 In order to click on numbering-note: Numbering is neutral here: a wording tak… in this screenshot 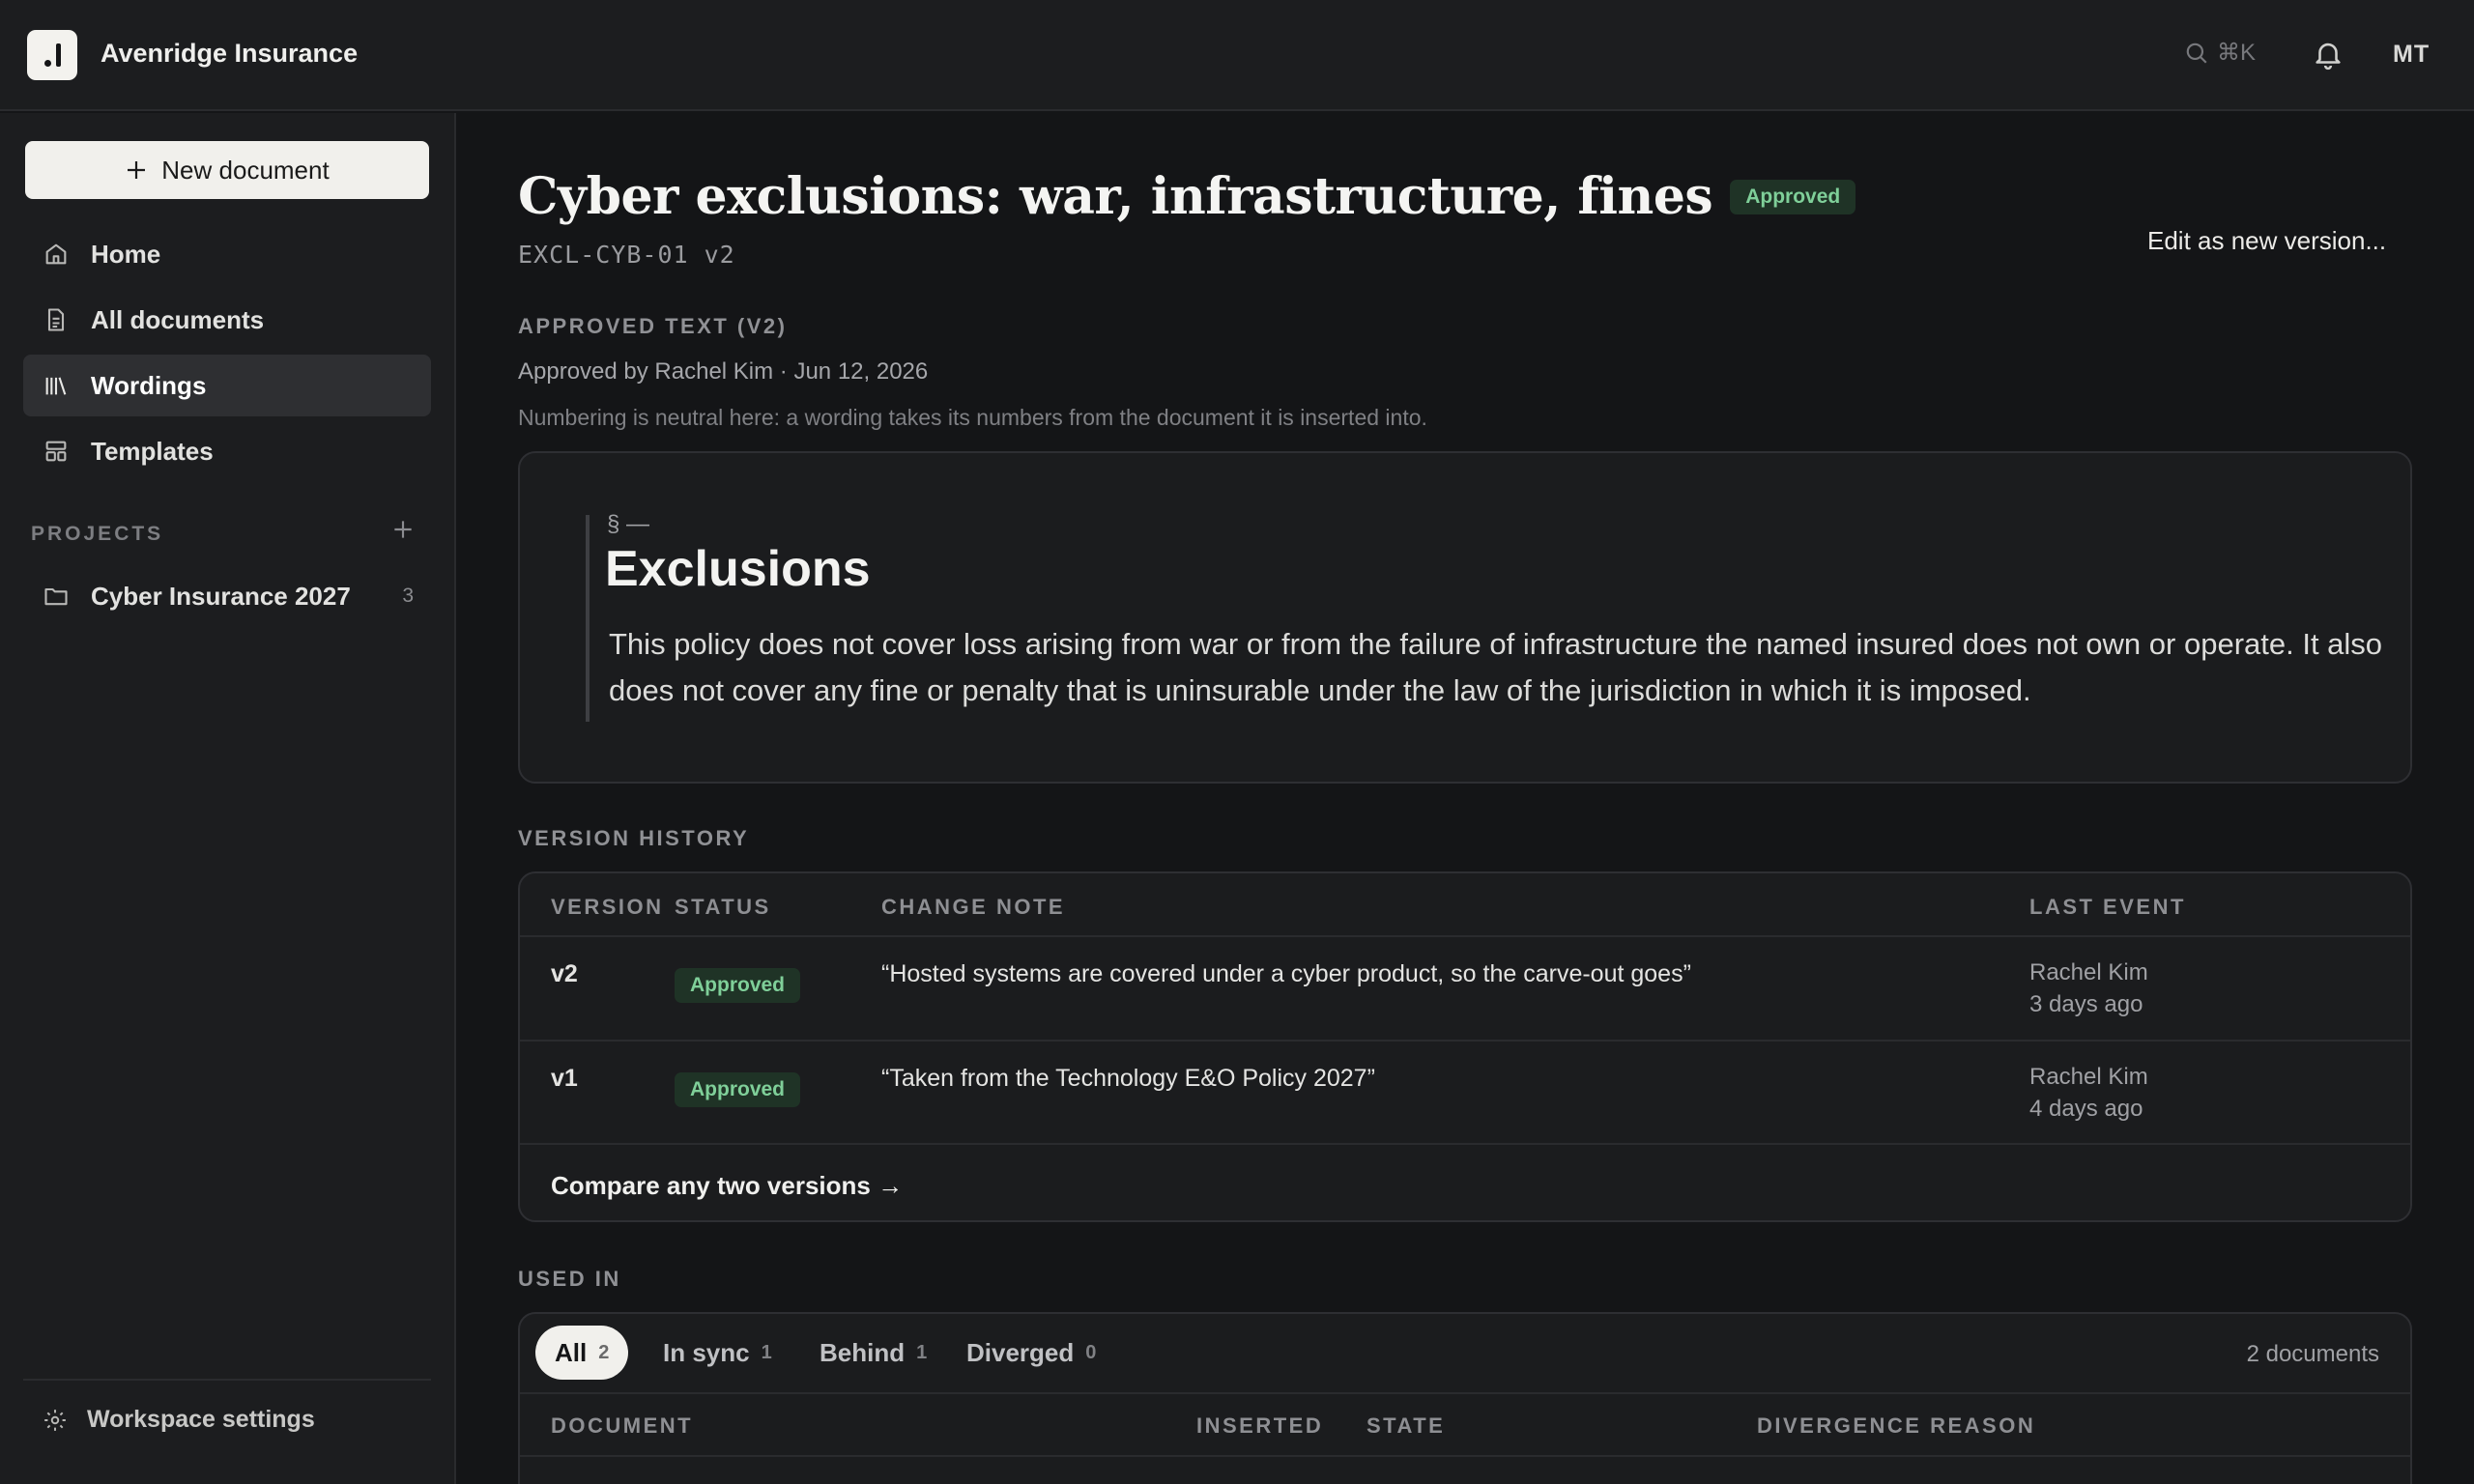, I will do `click(973, 418)`.